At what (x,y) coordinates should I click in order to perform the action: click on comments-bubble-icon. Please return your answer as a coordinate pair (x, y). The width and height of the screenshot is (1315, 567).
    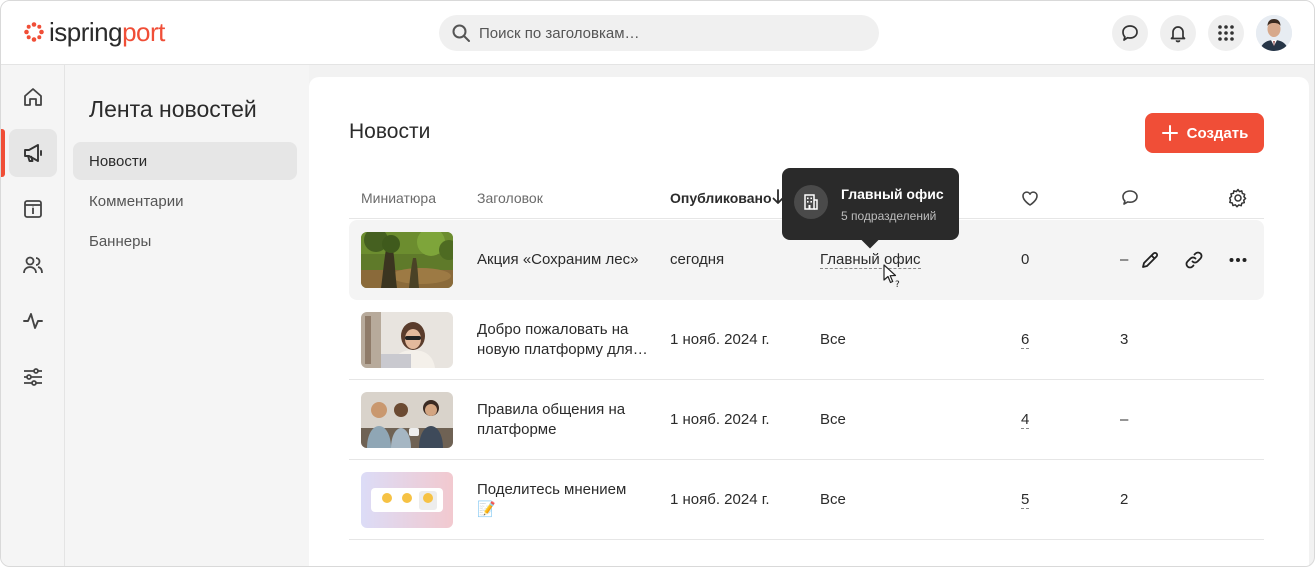
    Looking at the image, I should click on (1130, 197).